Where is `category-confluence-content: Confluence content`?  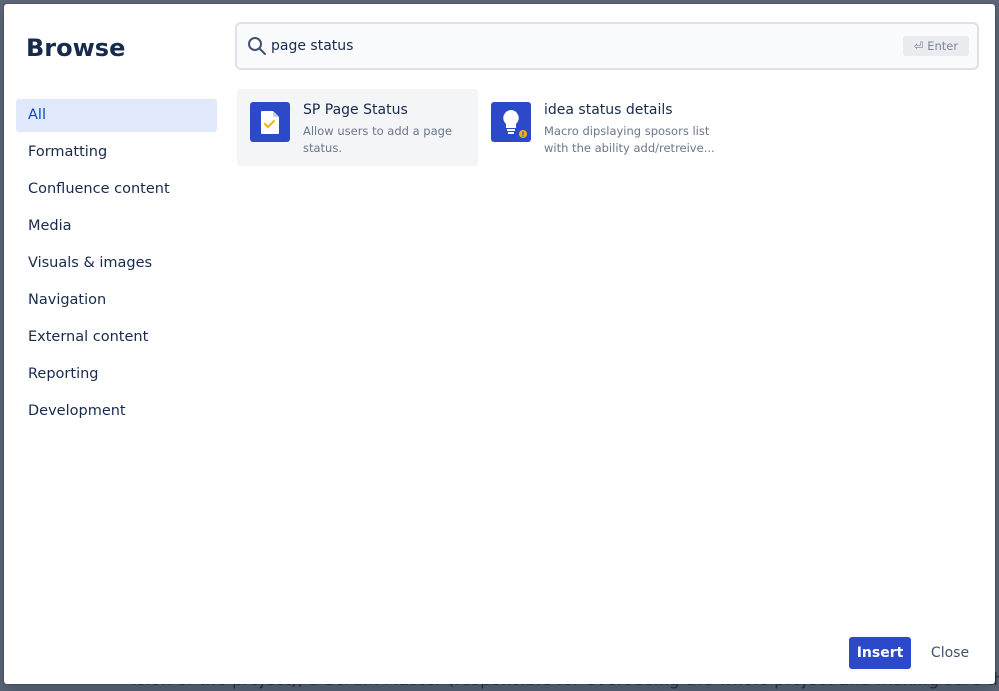
category-confluence-content: Confluence content is located at coordinates (116, 189).